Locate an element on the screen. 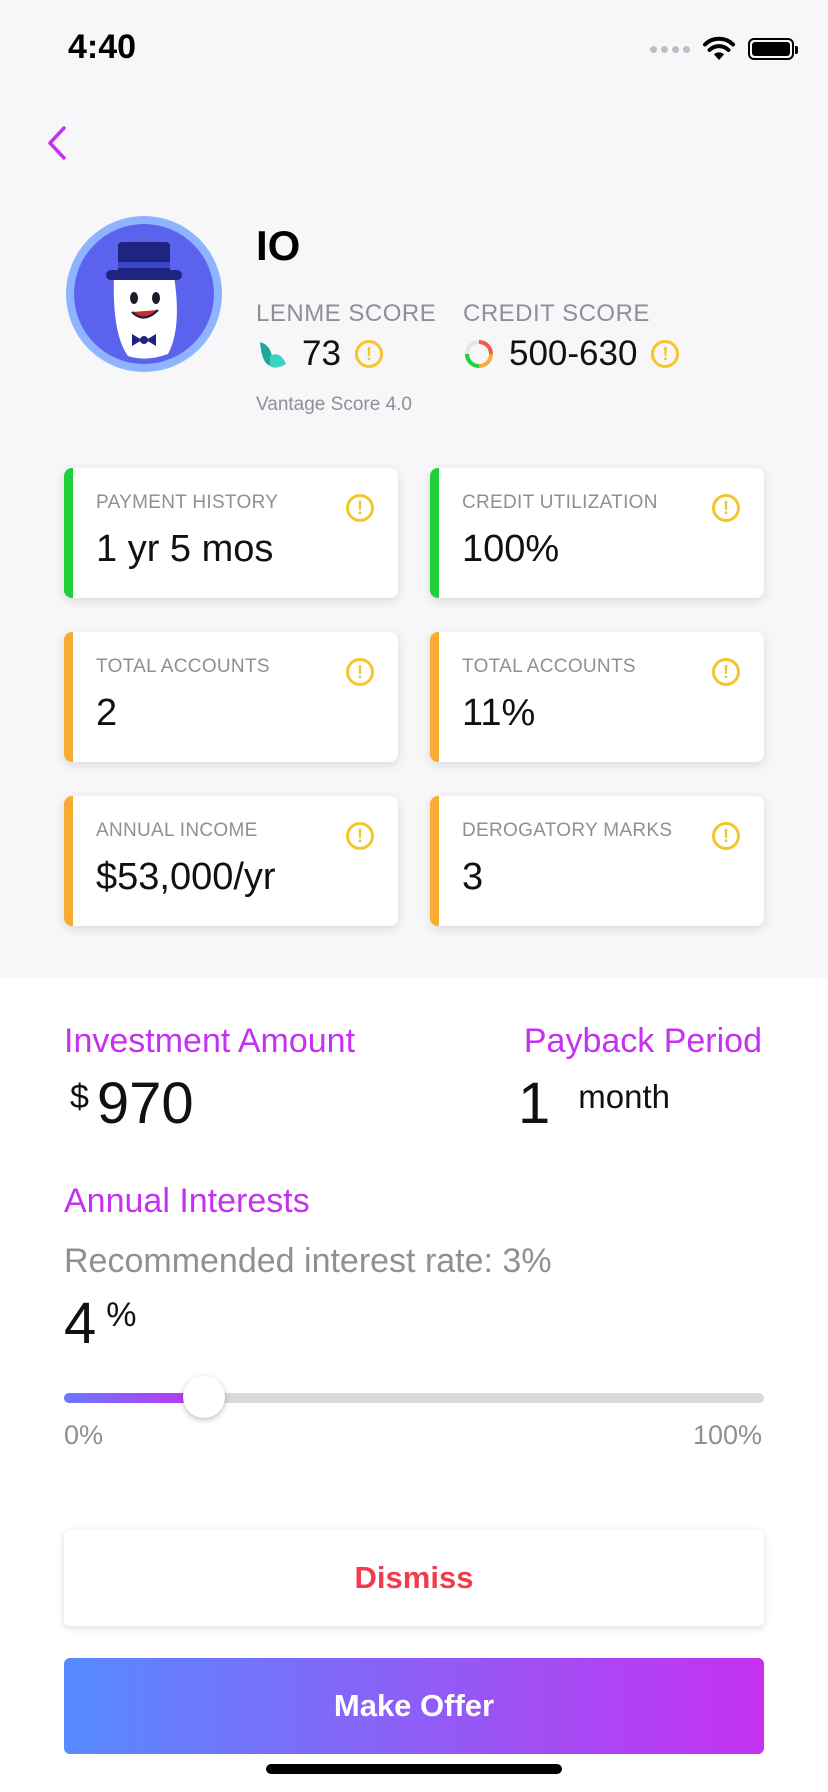  interest-rate-display: 4 % is located at coordinates (100, 1323).